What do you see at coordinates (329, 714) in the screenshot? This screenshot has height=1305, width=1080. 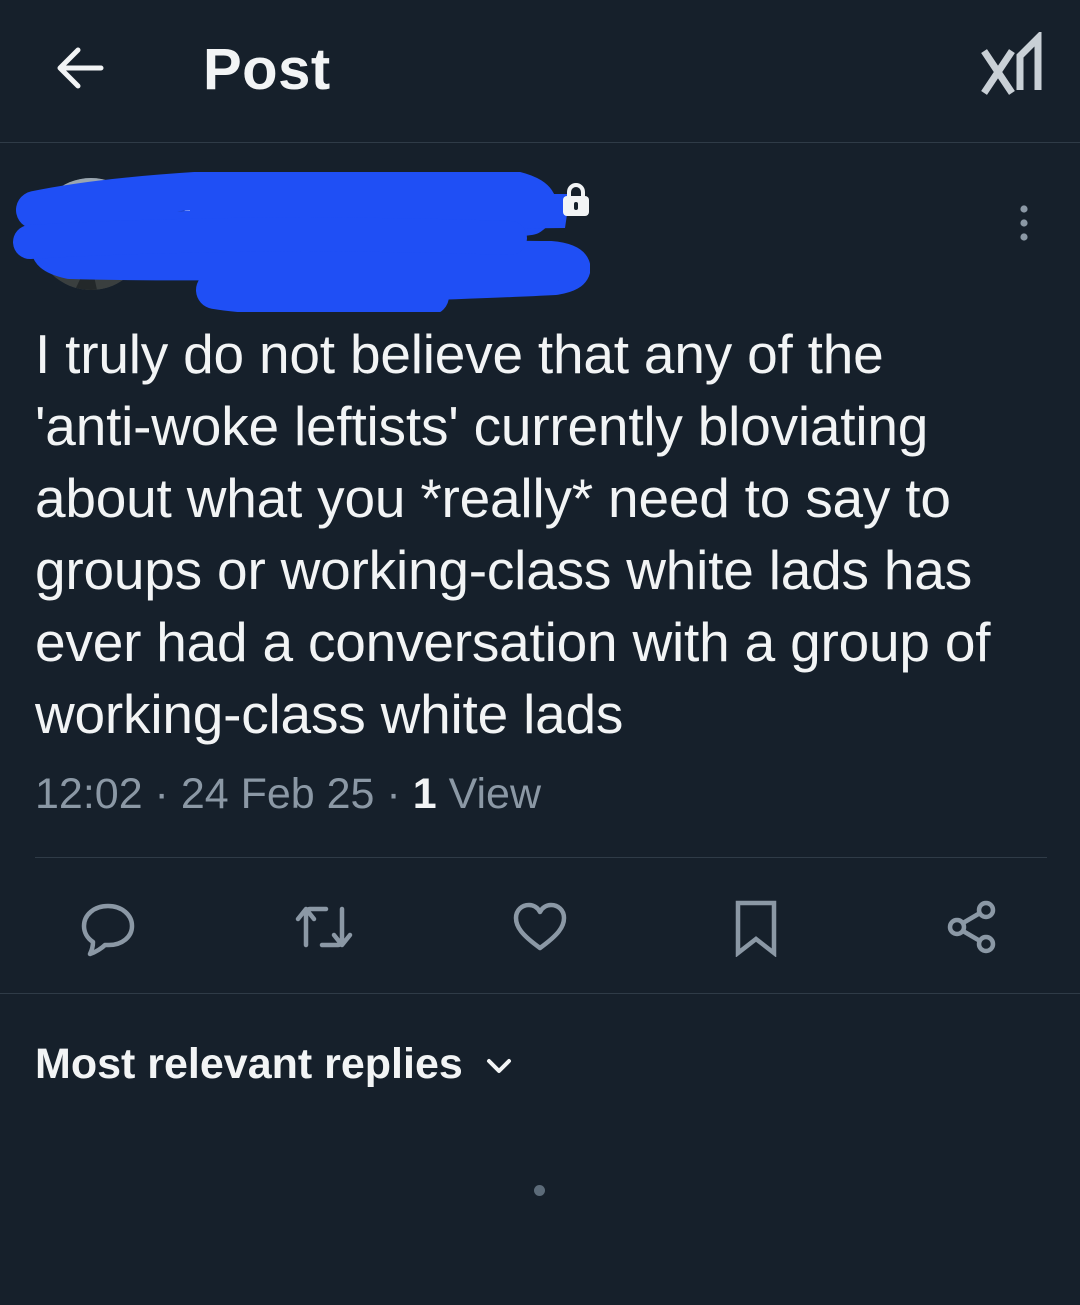 I see `post-text-line: working-class white lads` at bounding box center [329, 714].